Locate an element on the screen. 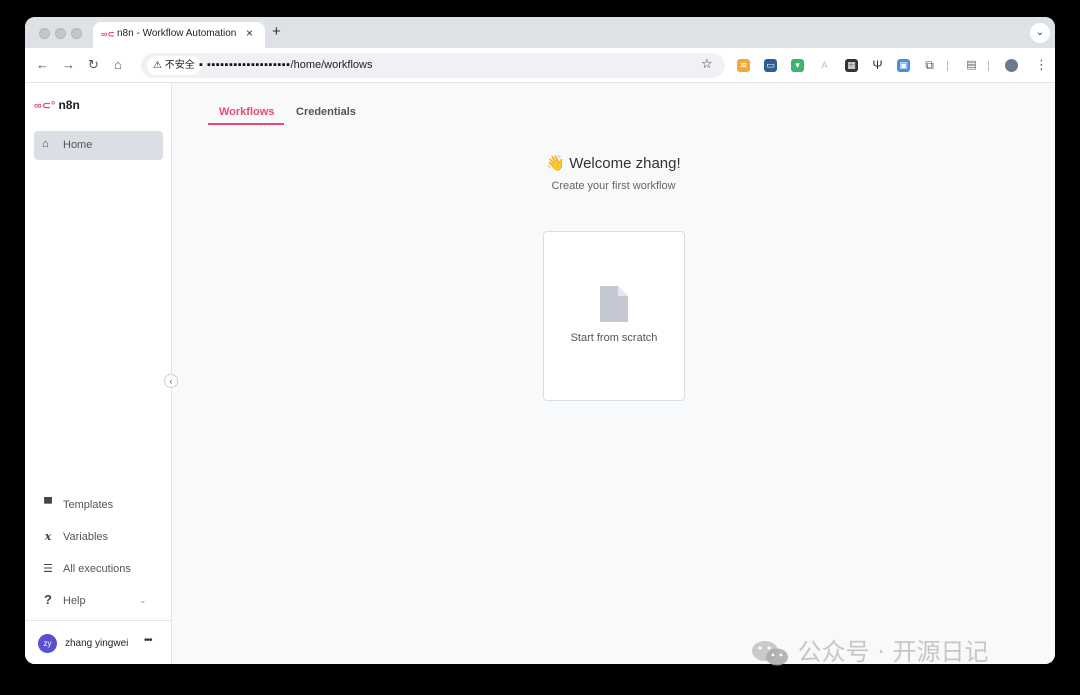 This screenshot has height=695, width=1080. tab-strip: ∞⊂ n8n - Workflow Automation × + ⌄ is located at coordinates (540, 32).